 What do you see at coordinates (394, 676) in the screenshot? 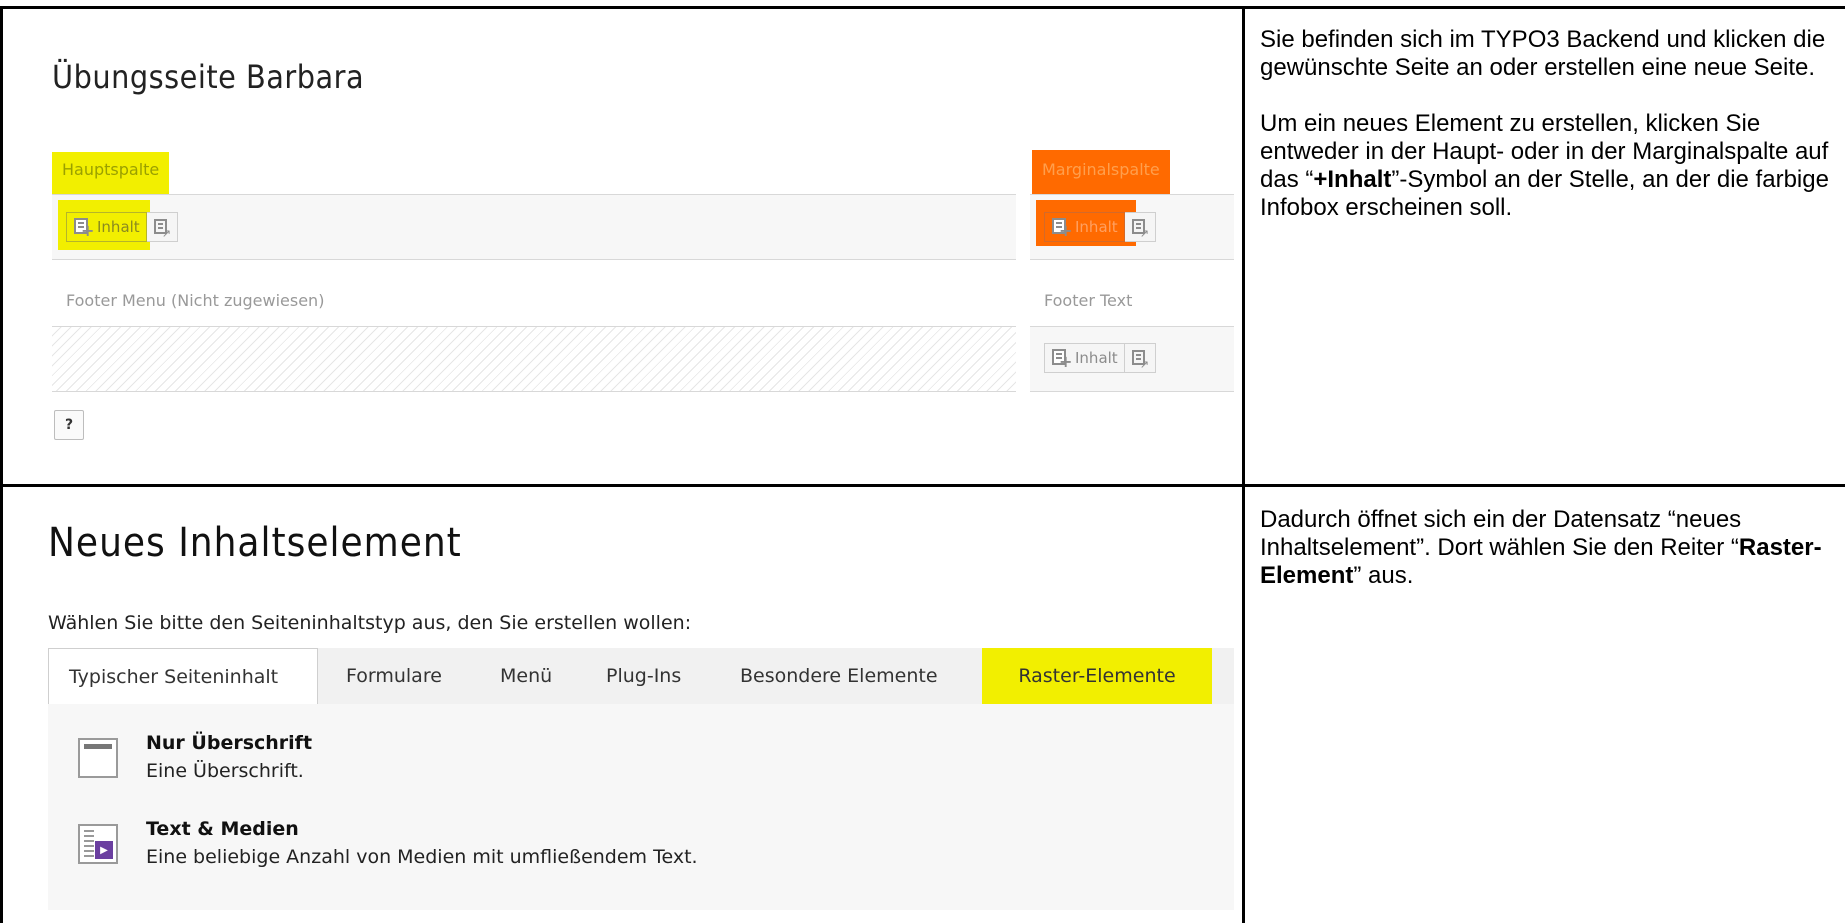
I see `tab-forms: Formulare` at bounding box center [394, 676].